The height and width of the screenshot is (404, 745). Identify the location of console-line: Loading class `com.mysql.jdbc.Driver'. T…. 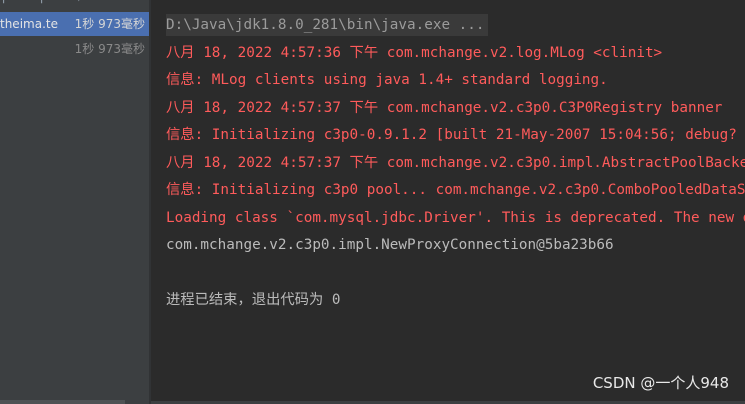
(455, 218).